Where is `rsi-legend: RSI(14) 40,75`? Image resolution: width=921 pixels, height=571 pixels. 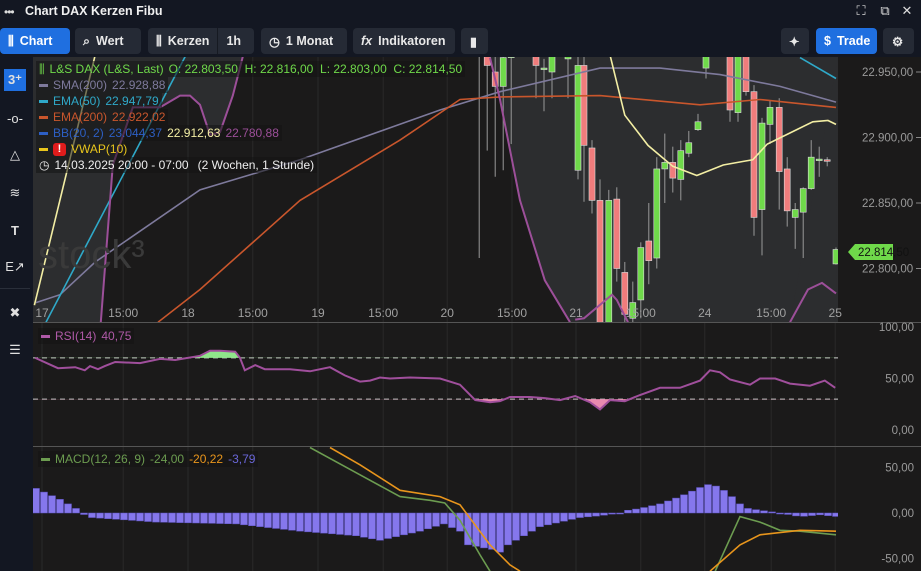 rsi-legend: RSI(14) 40,75 is located at coordinates (86, 336).